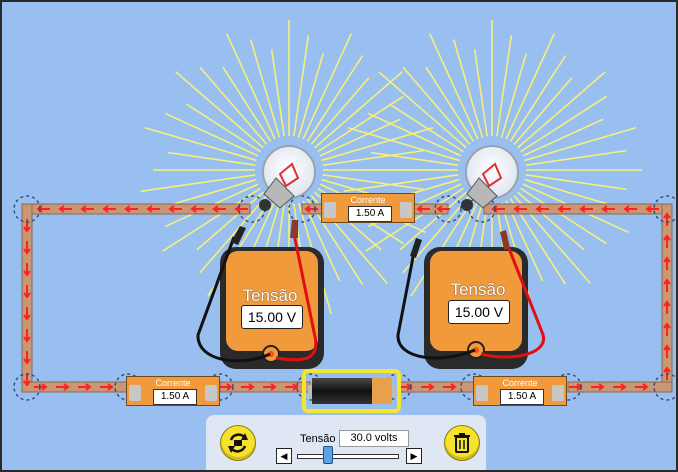 Image resolution: width=678 pixels, height=472 pixels. Describe the element at coordinates (414, 456) in the screenshot. I see `increase-voltage-button: ▶` at that location.